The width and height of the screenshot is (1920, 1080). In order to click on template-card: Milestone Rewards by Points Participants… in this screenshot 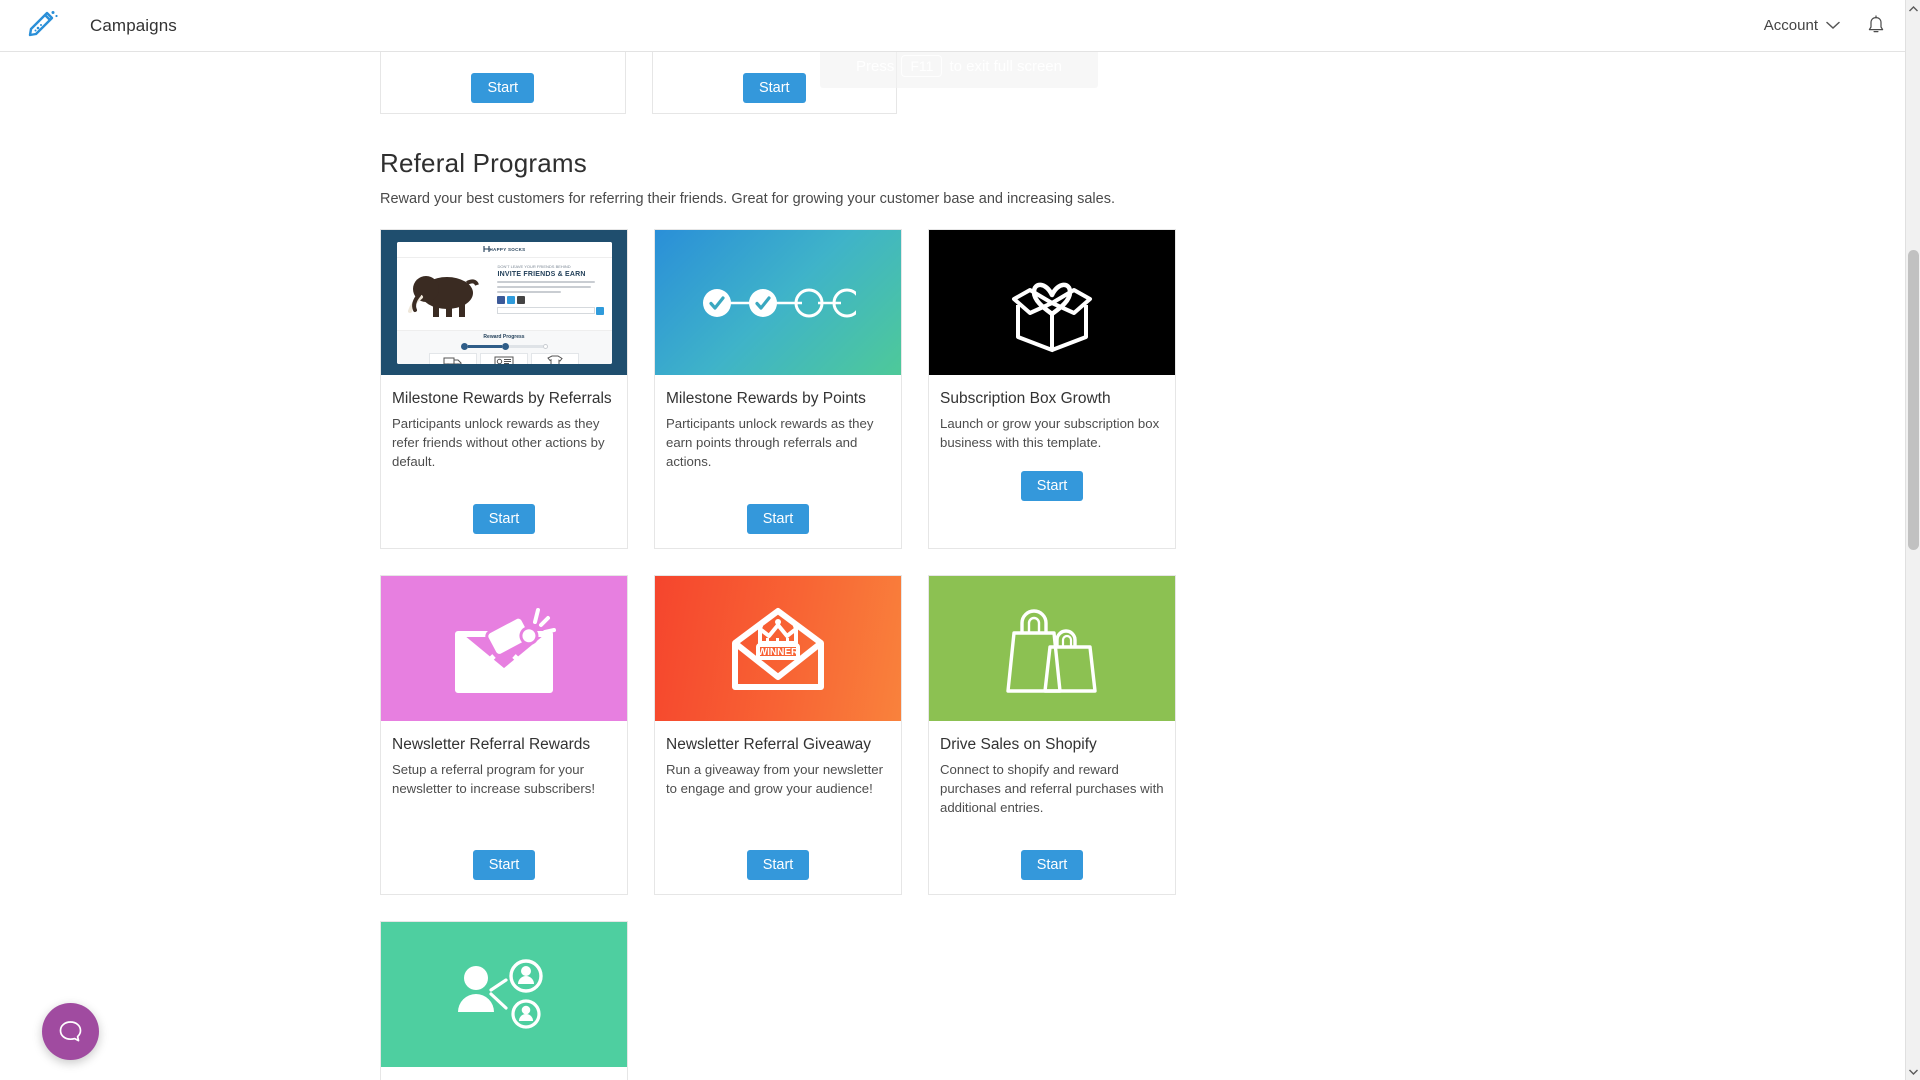, I will do `click(778, 389)`.